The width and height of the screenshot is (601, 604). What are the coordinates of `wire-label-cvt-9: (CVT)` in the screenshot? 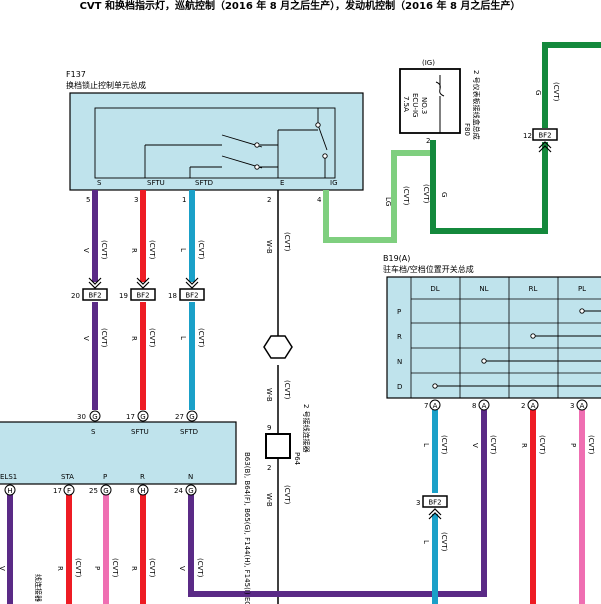 It's located at (287, 495).